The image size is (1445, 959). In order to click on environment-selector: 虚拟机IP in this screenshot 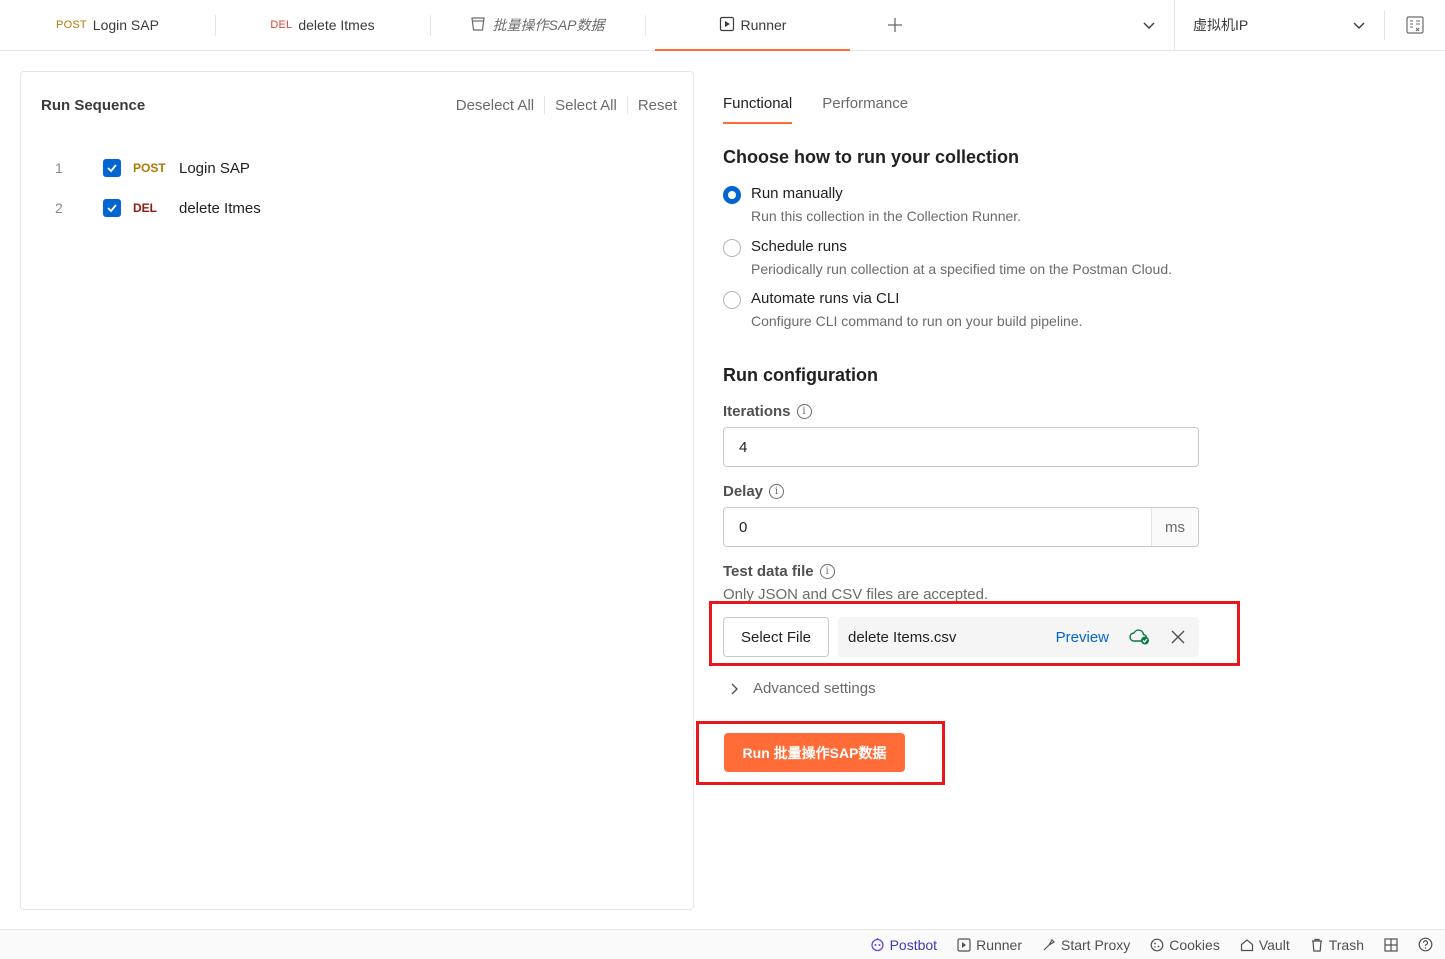, I will do `click(1280, 25)`.